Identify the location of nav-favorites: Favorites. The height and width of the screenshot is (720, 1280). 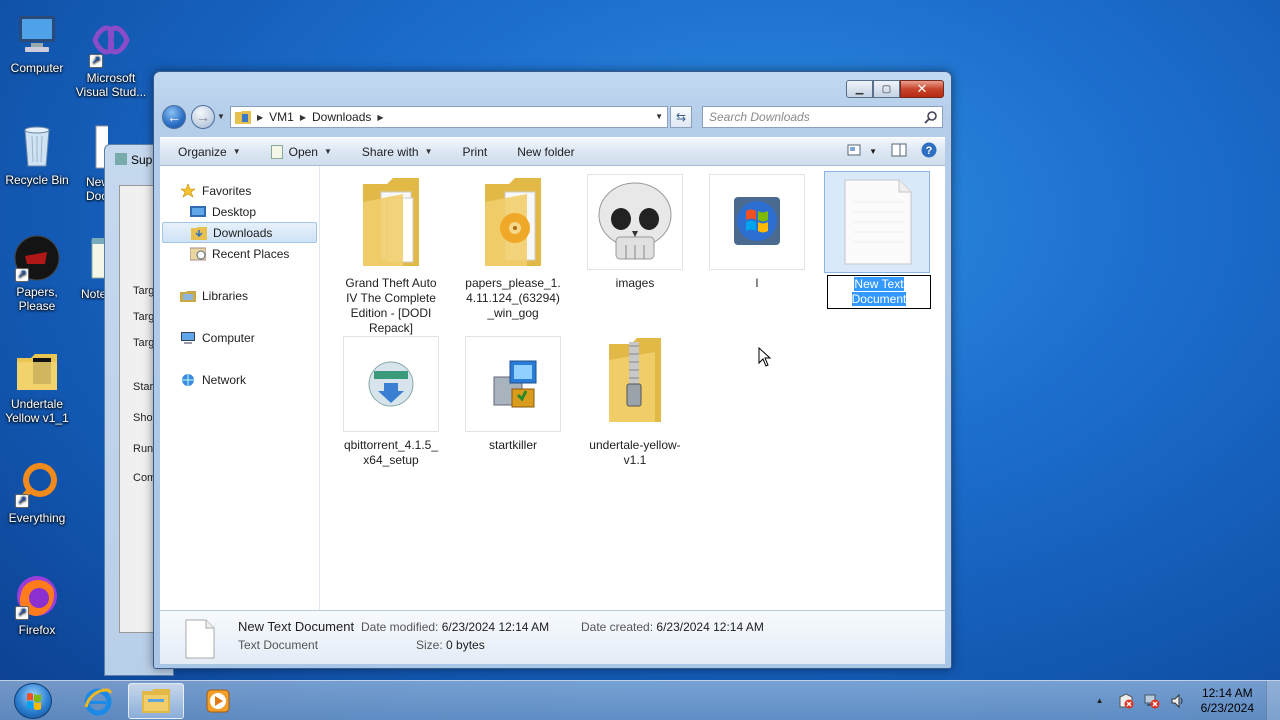
(239, 190).